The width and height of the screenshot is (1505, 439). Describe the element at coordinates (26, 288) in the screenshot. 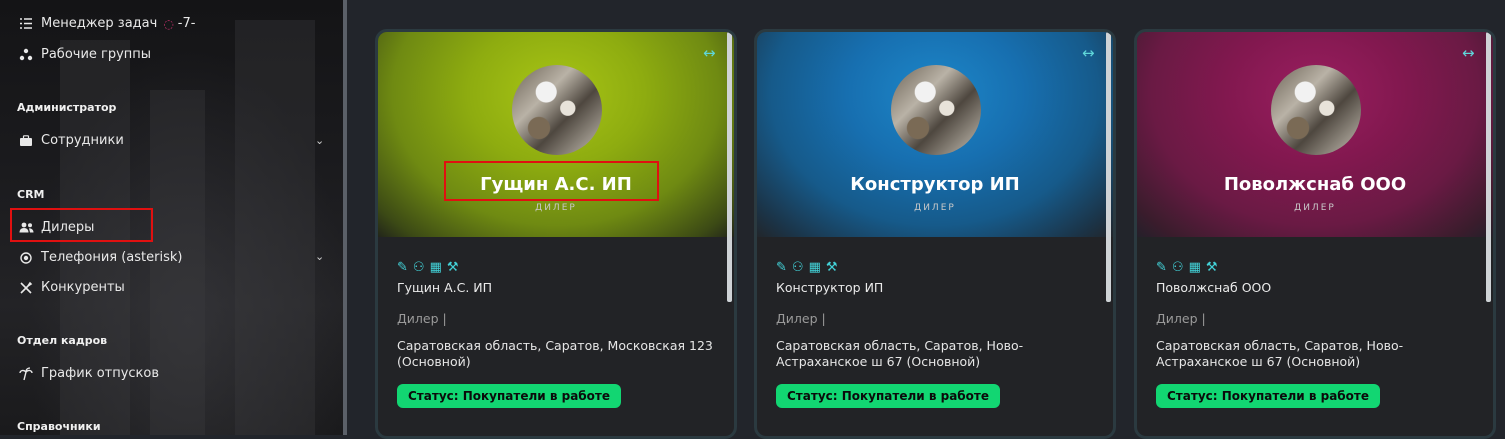

I see `tools-icon` at that location.